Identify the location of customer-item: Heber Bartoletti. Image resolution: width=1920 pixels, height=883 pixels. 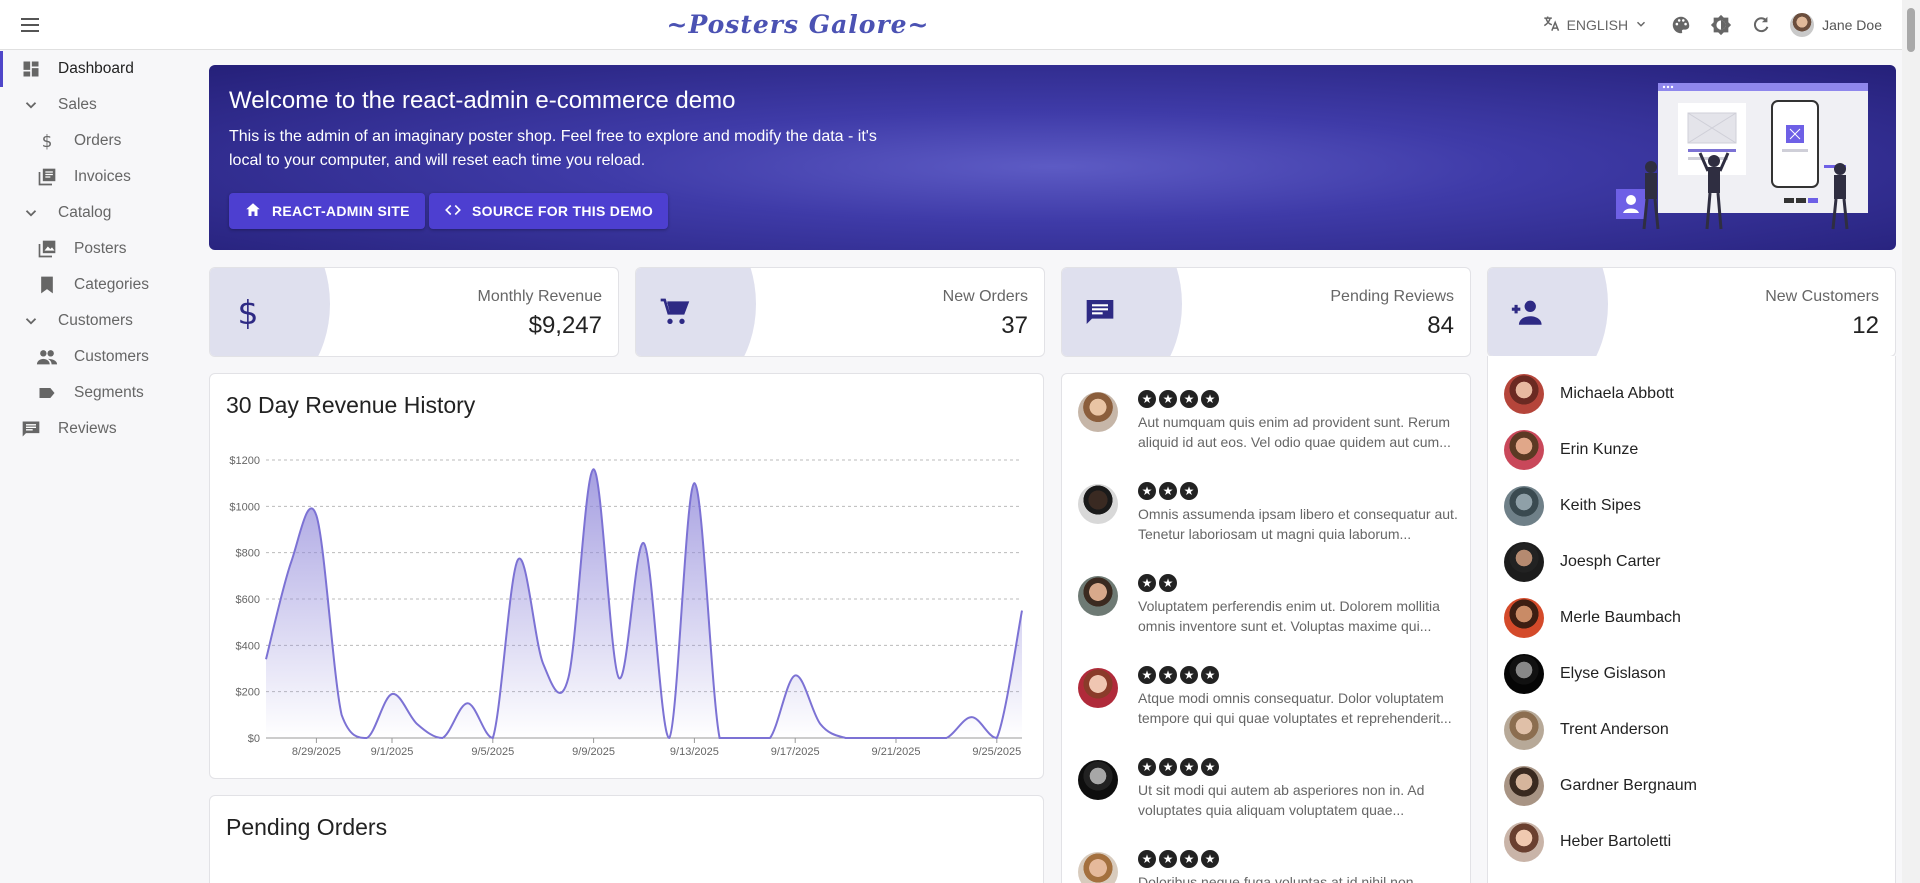
(1694, 842).